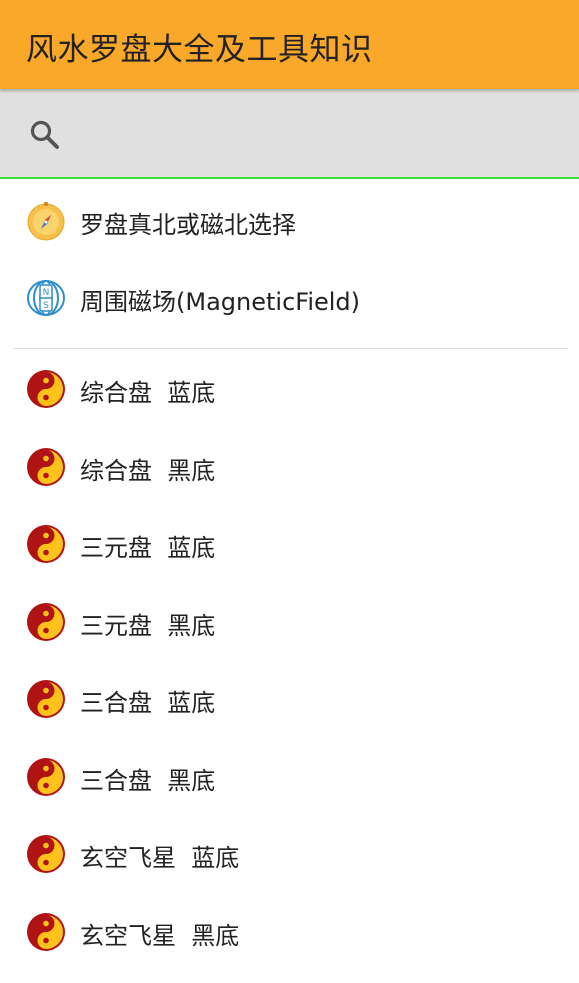  Describe the element at coordinates (148, 471) in the screenshot. I see `list-item-label: 综合盘 黑底` at that location.